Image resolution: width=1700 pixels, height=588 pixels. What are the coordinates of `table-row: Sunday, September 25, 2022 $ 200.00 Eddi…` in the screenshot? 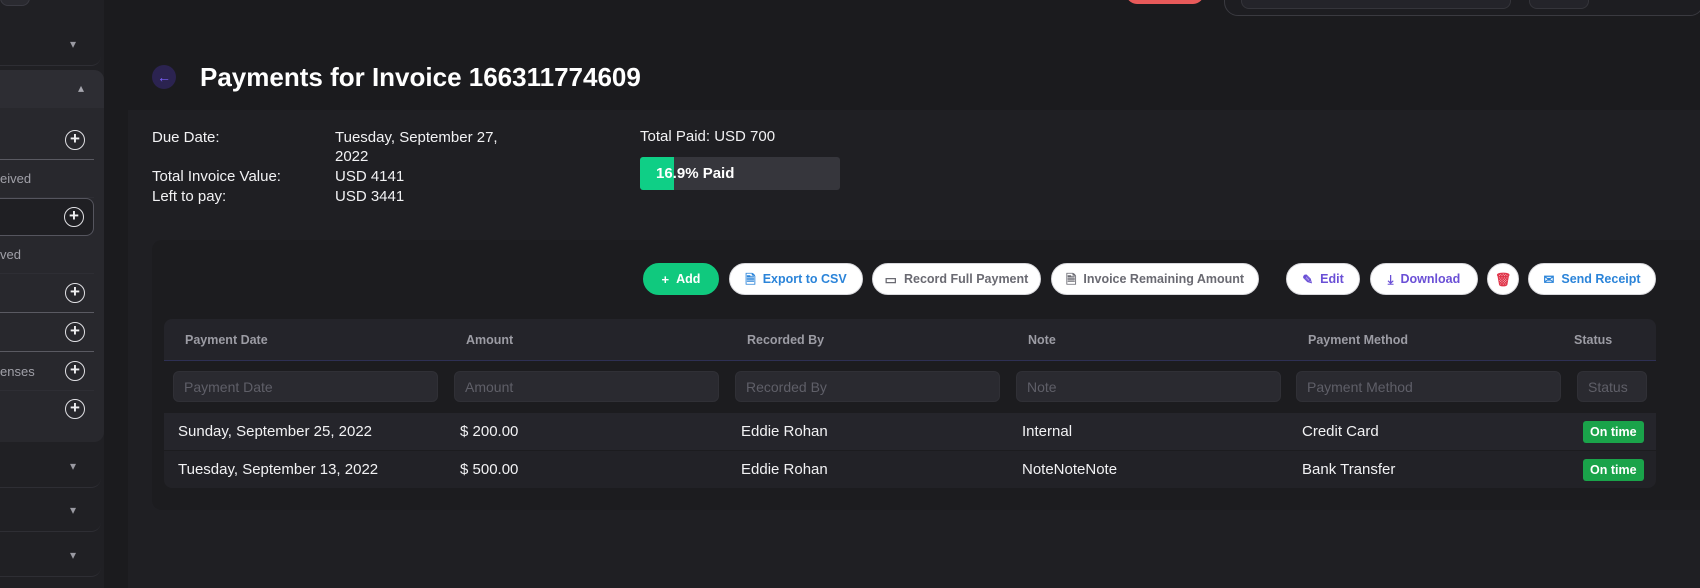 It's located at (910, 431).